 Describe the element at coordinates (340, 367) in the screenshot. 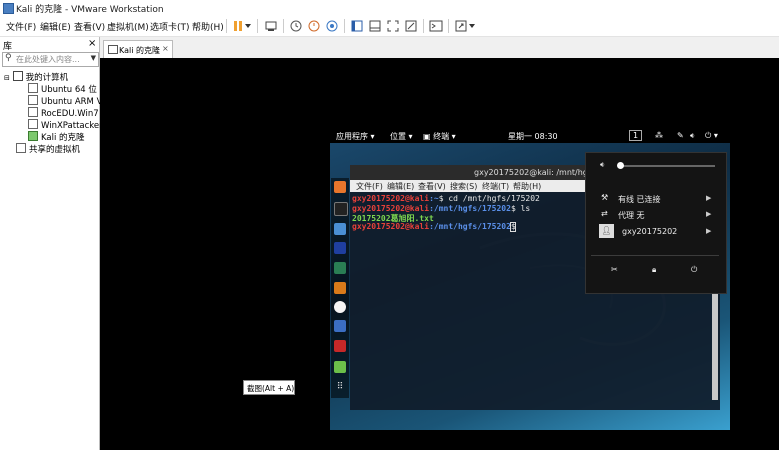

I see `leafpad-icon` at that location.